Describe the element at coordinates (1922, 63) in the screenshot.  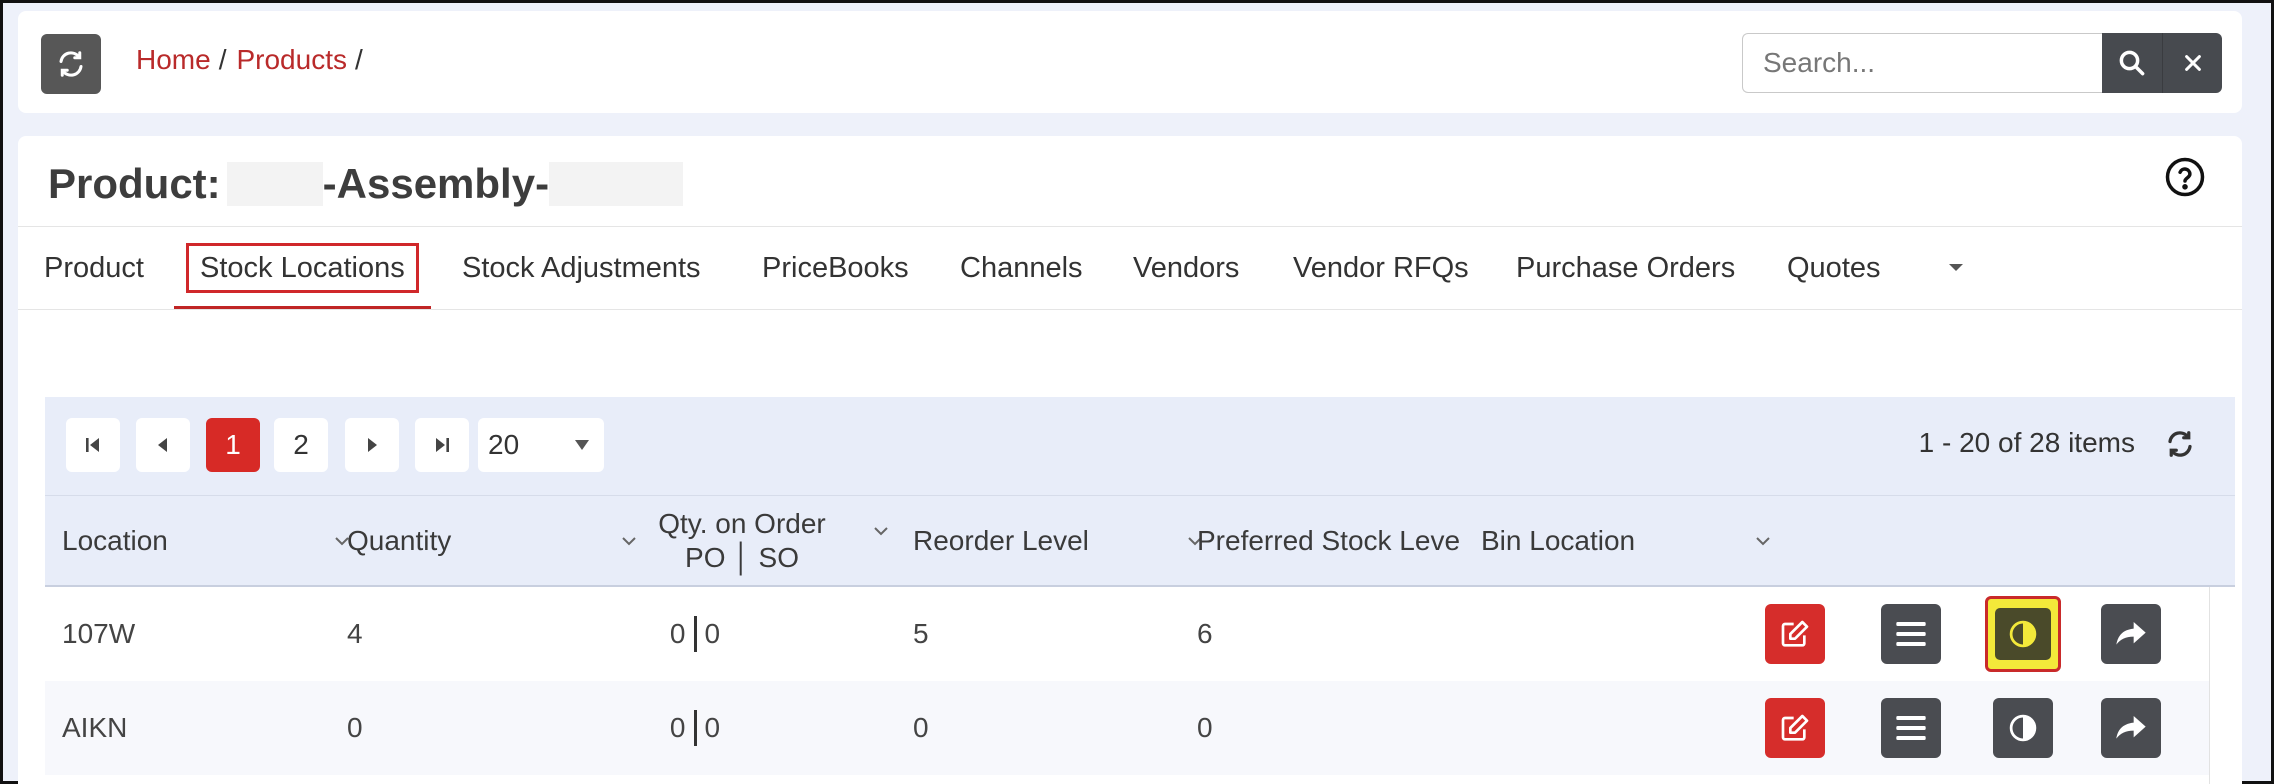
I see `search-input` at that location.